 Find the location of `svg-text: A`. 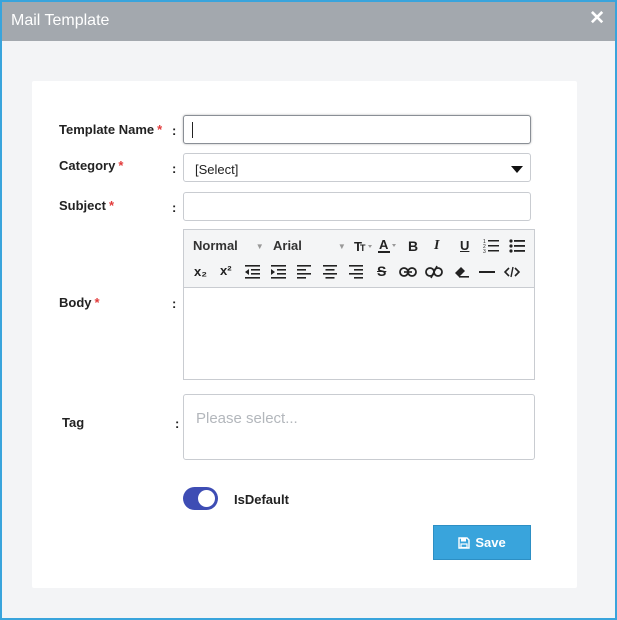

svg-text: A is located at coordinates (384, 245).